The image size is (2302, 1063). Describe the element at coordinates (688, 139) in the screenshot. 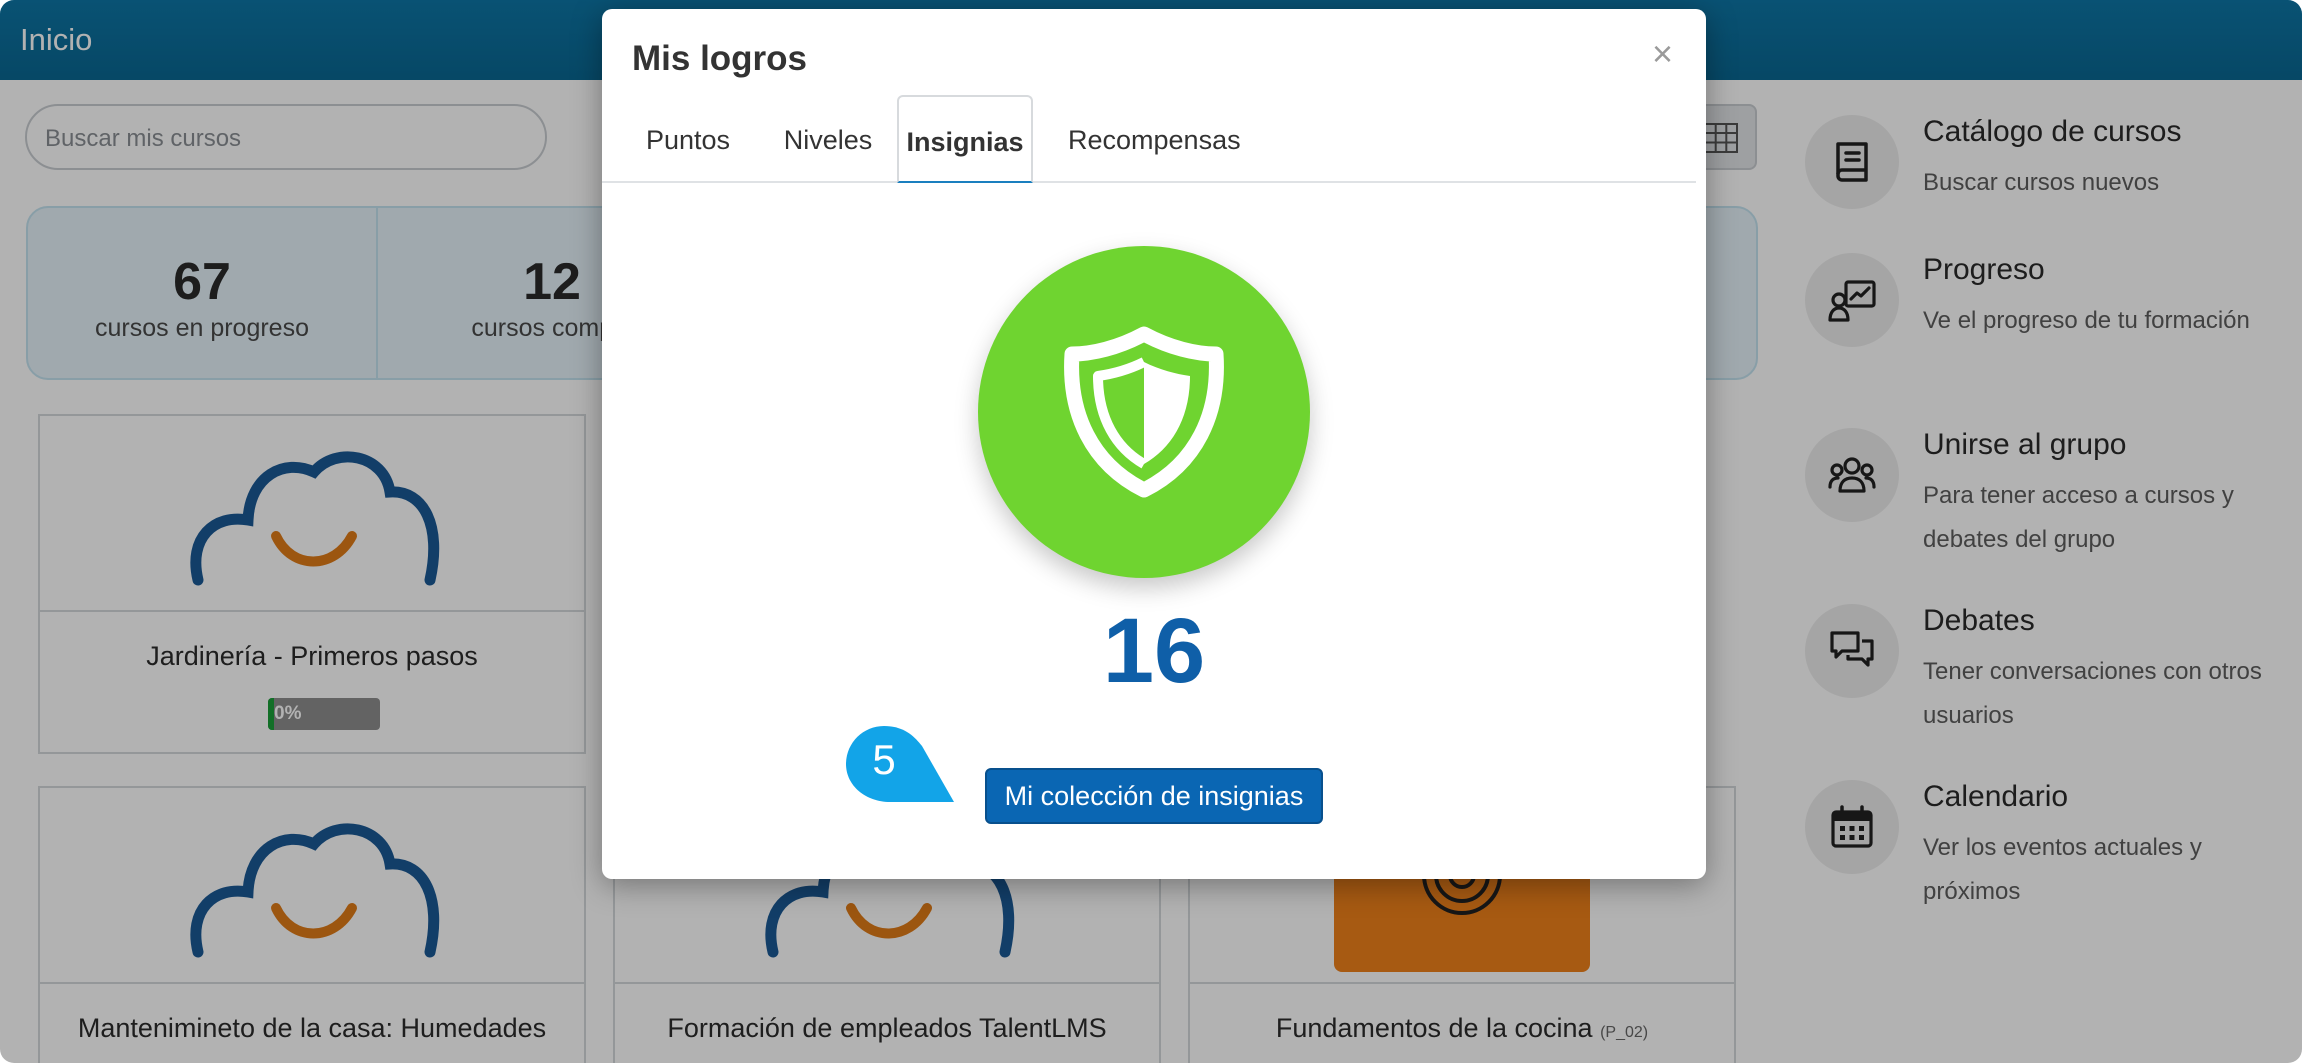

I see `tab-puntos: Puntos` at that location.